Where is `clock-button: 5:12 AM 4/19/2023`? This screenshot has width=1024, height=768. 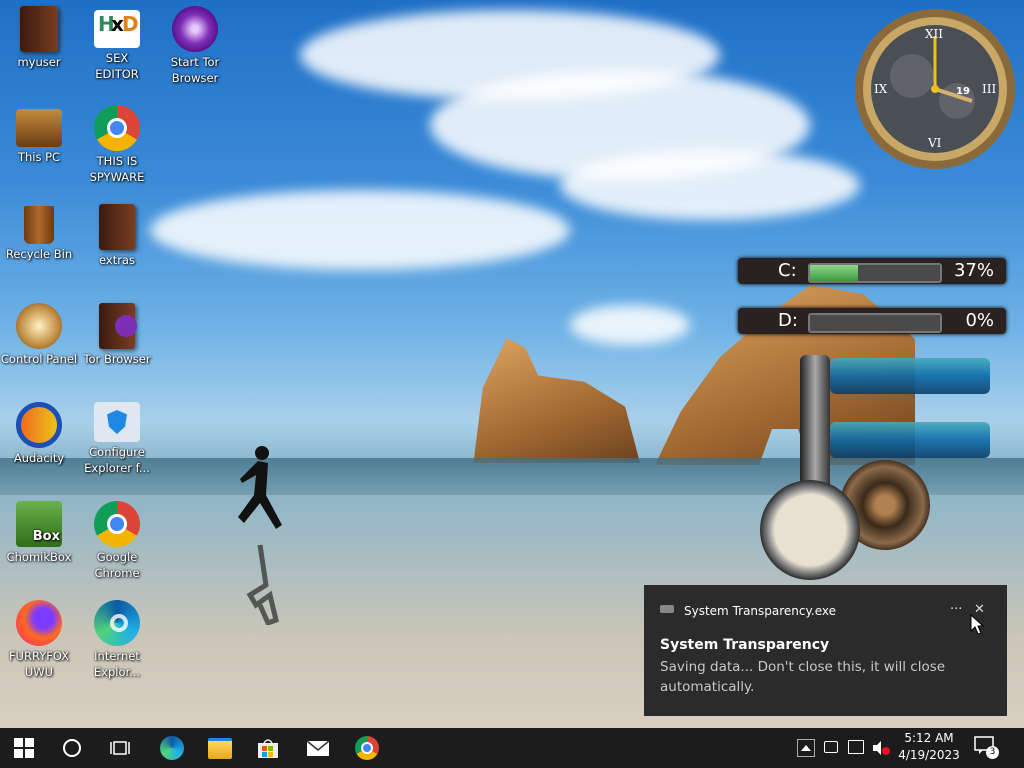 clock-button: 5:12 AM 4/19/2023 is located at coordinates (929, 748).